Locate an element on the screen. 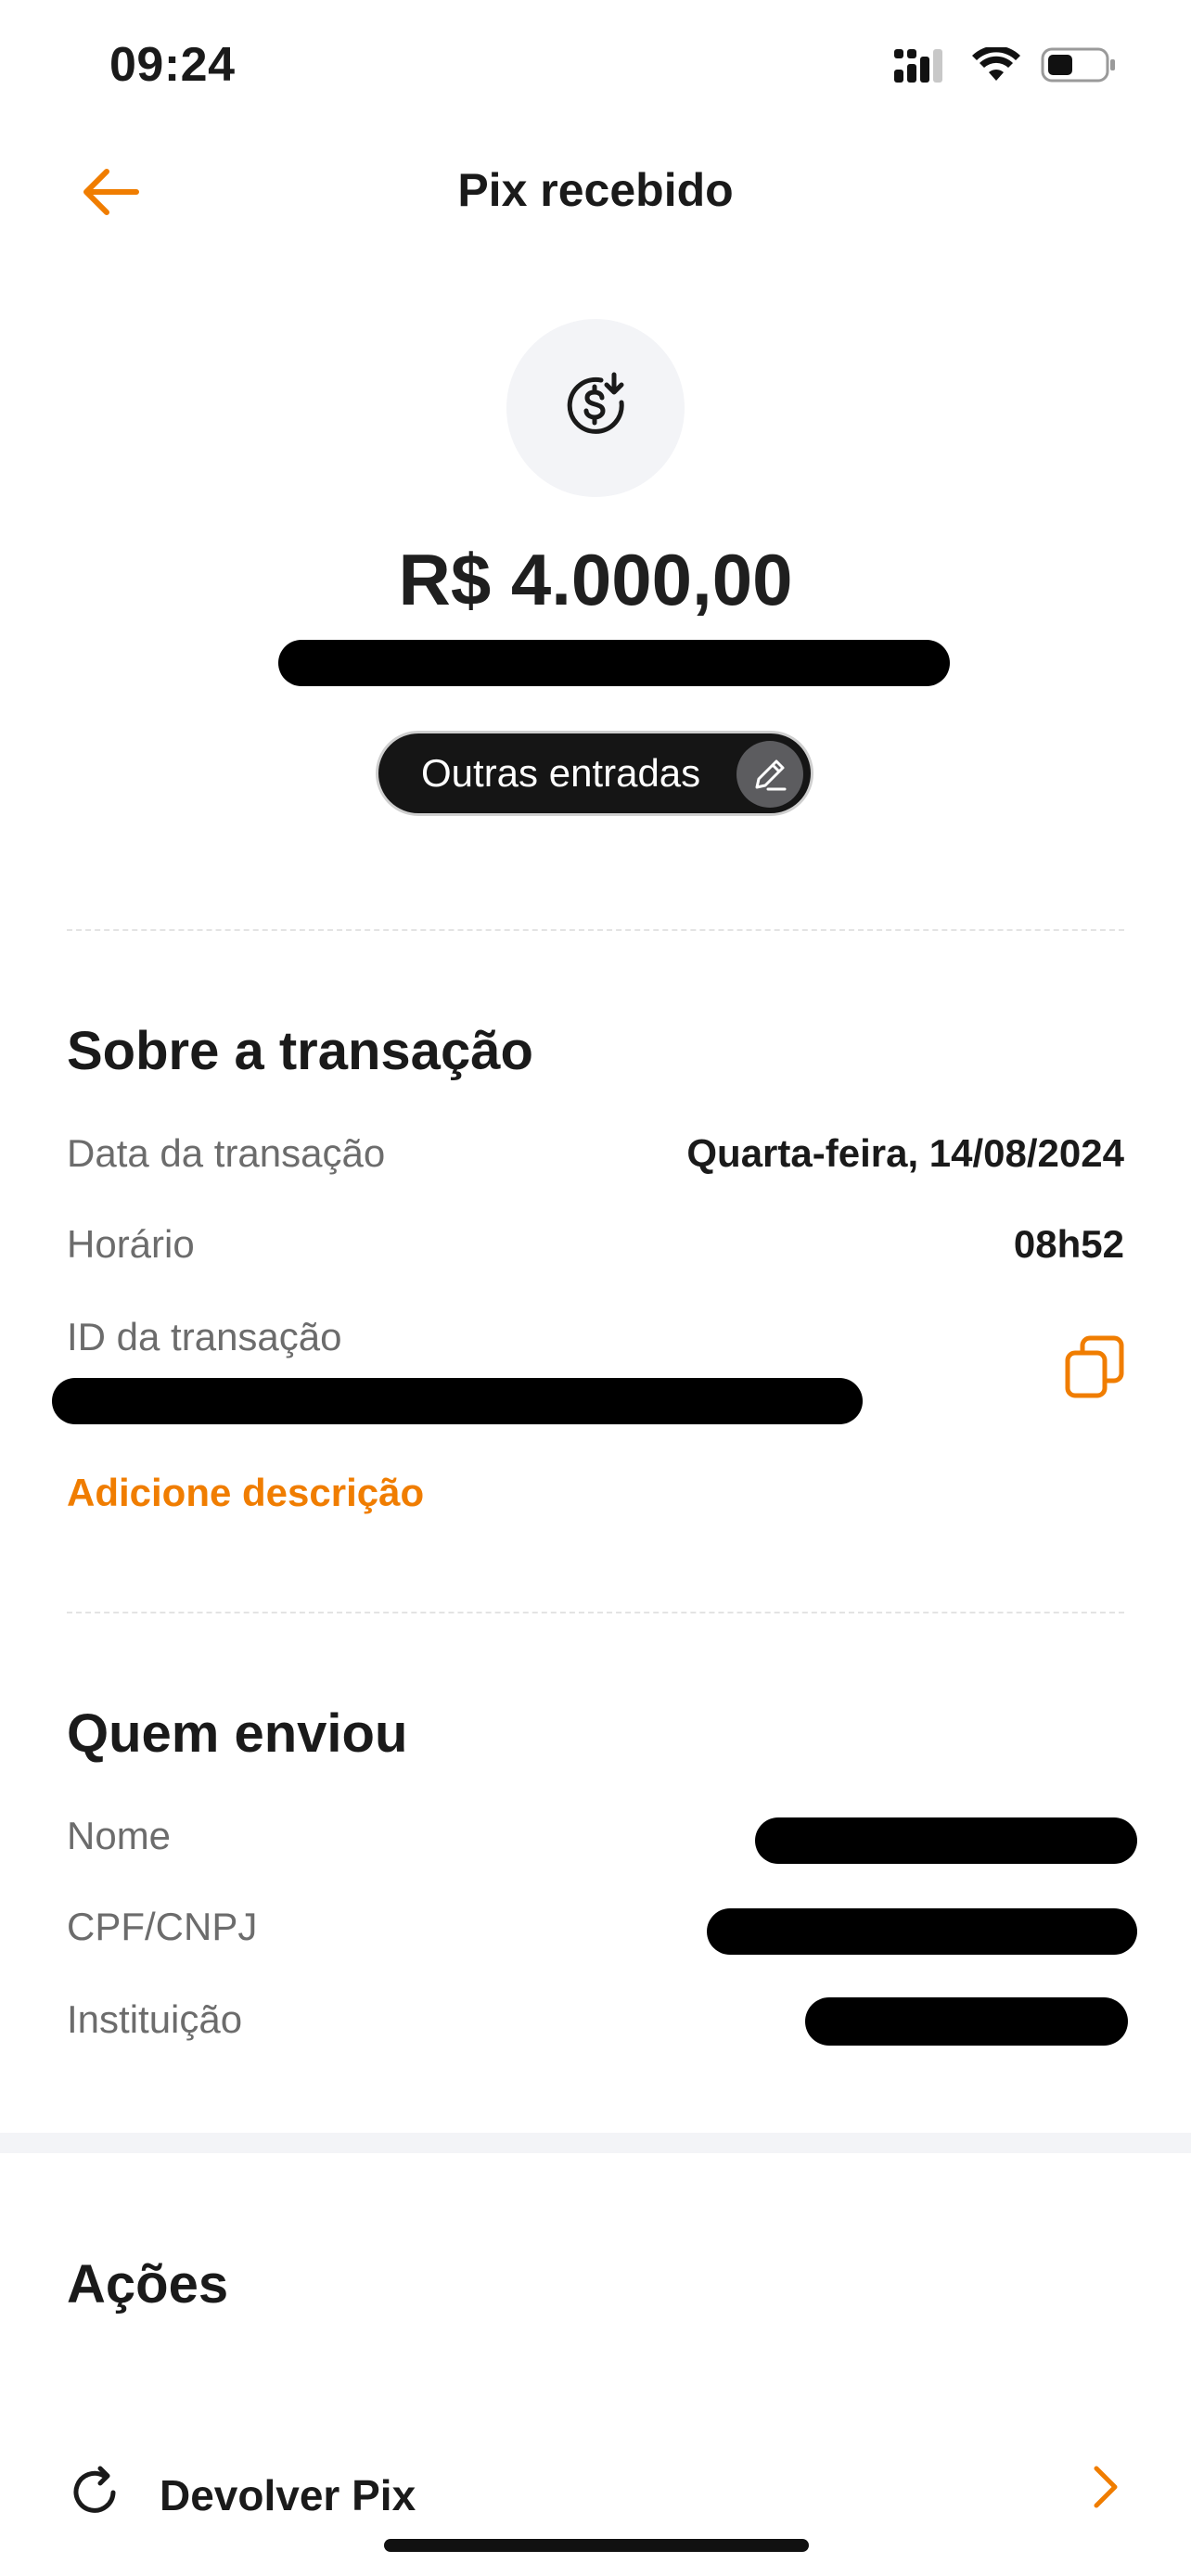 This screenshot has width=1191, height=2576. transaction-icon-circle is located at coordinates (595, 408).